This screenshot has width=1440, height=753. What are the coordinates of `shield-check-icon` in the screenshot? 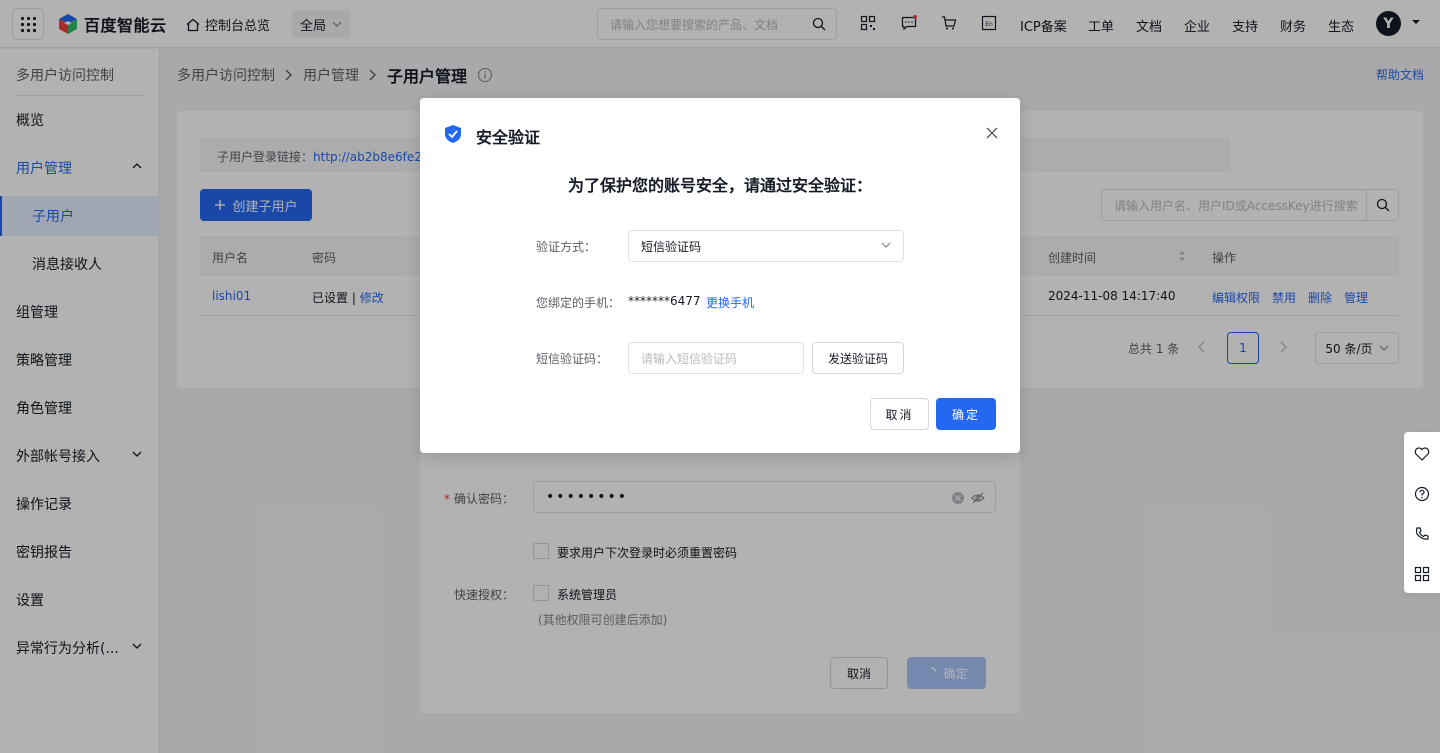 It's located at (453, 134).